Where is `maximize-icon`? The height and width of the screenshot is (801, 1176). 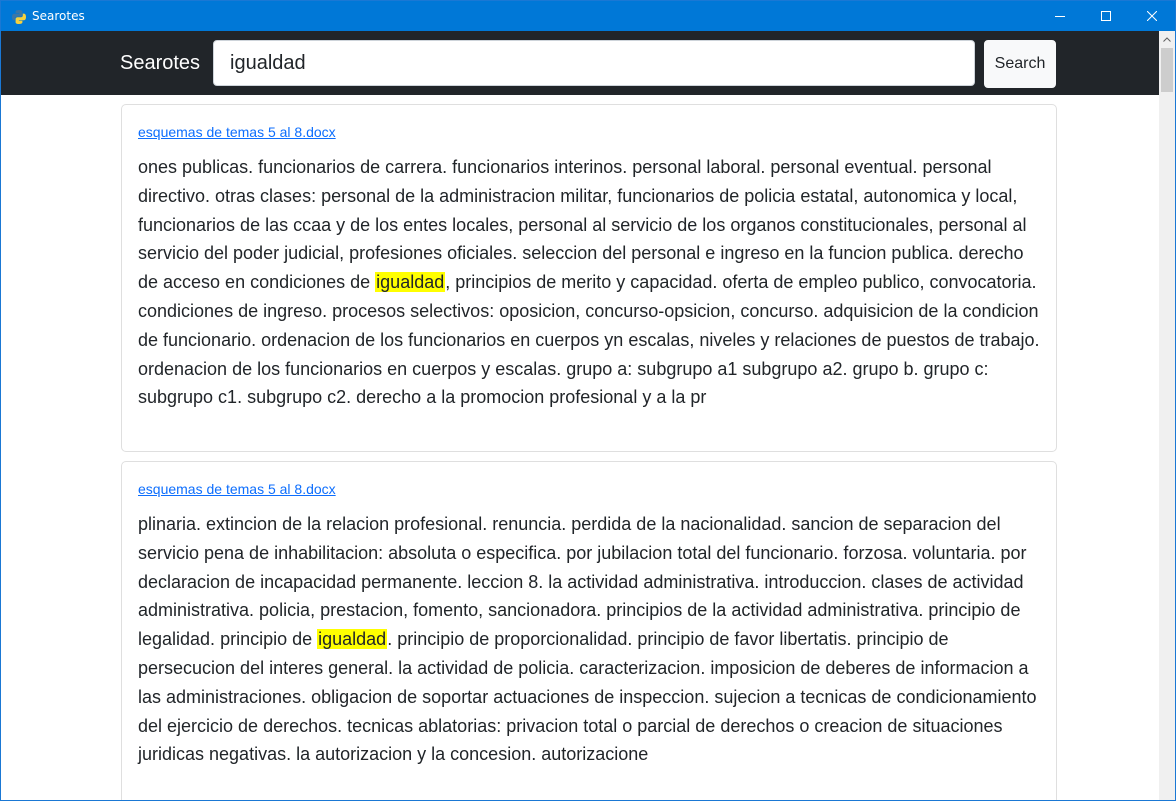
maximize-icon is located at coordinates (1106, 16).